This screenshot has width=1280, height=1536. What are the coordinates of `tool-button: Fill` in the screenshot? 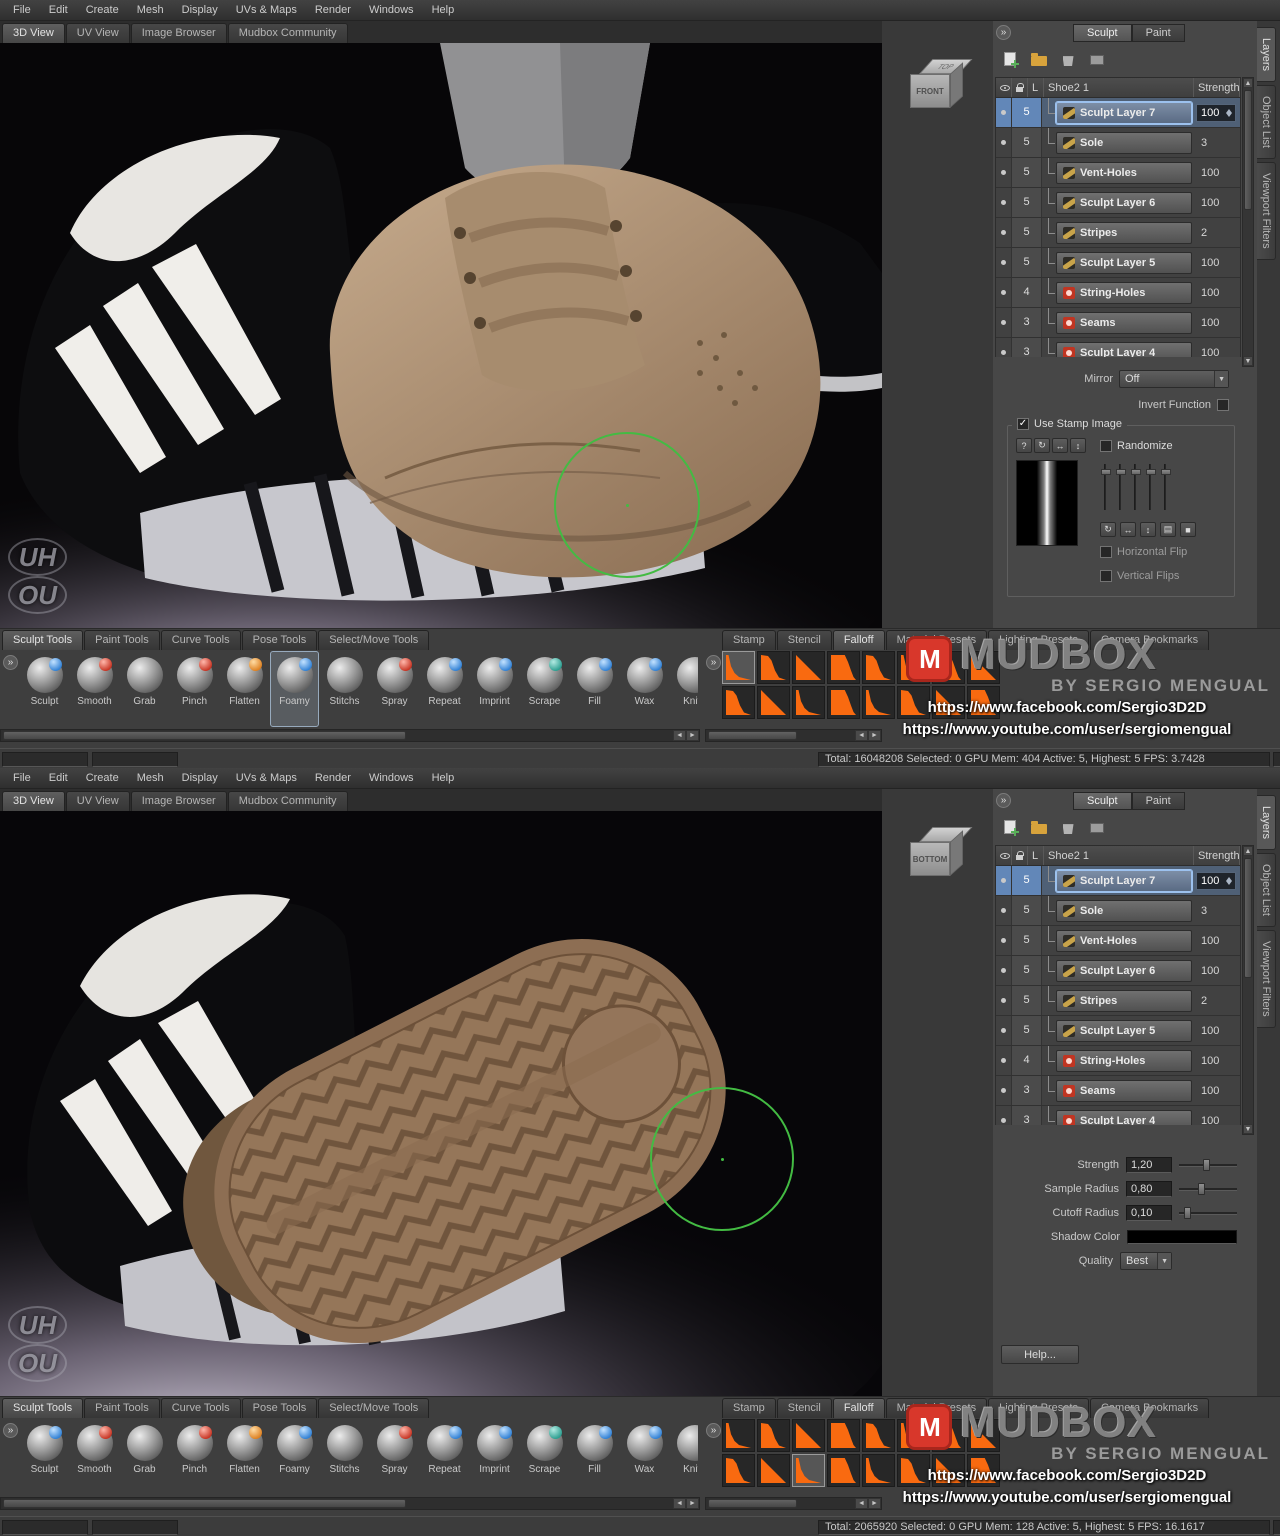 It's located at (594, 689).